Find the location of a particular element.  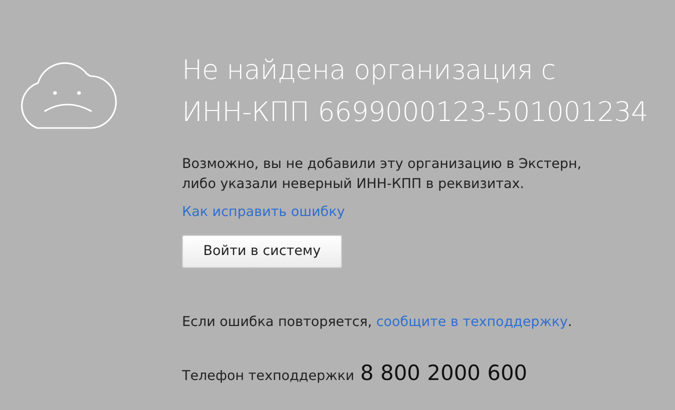

support-sentence: Если ошибка повторяется, сообщите в техподдержку. is located at coordinates (378, 322).